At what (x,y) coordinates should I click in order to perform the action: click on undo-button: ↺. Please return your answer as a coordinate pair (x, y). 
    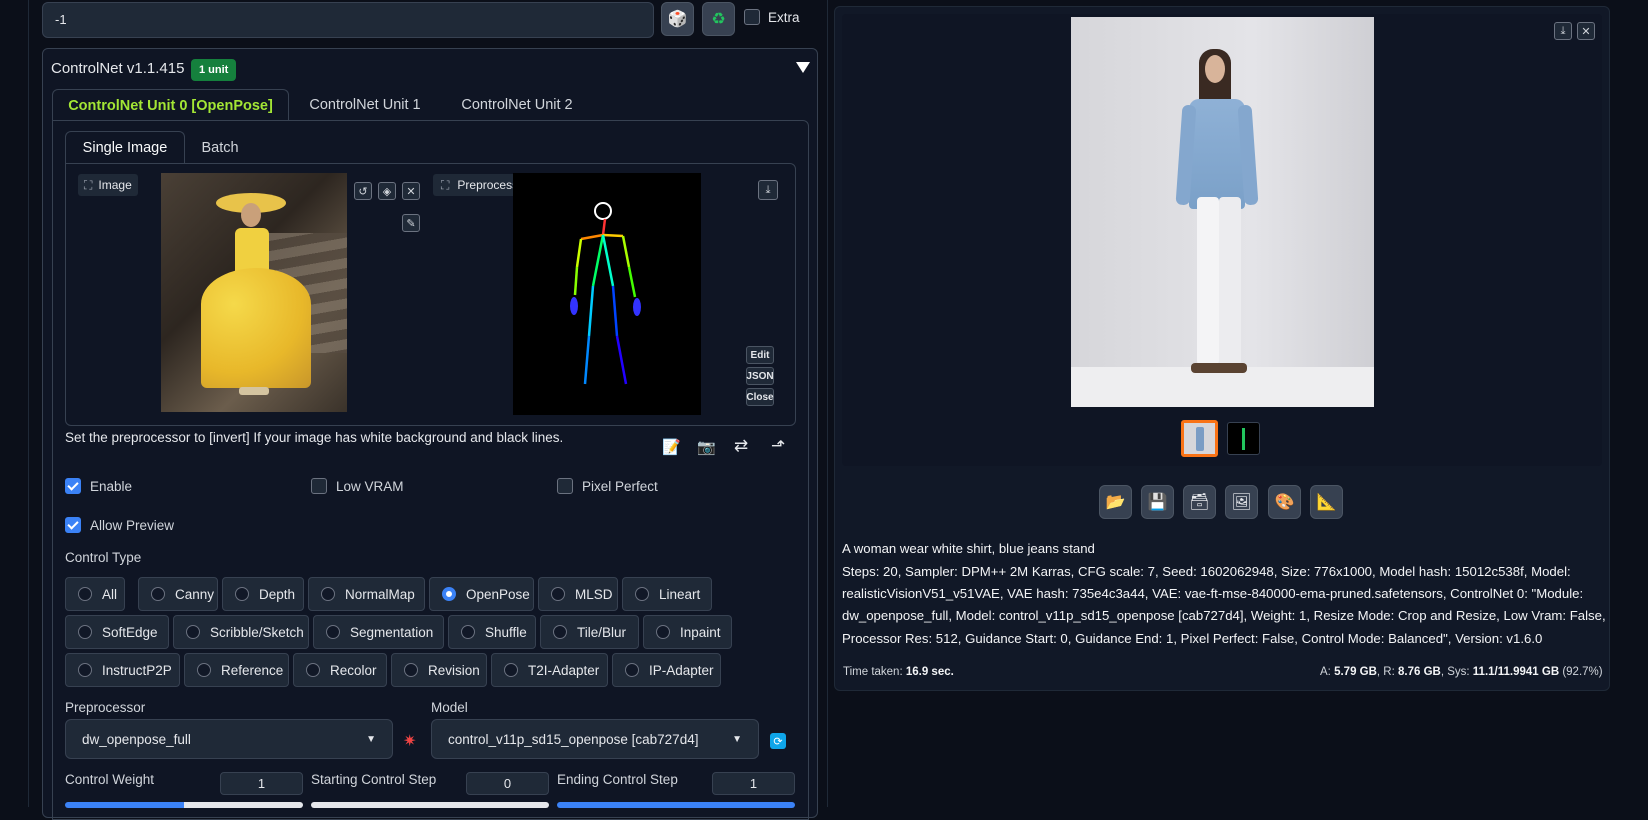
    Looking at the image, I should click on (363, 191).